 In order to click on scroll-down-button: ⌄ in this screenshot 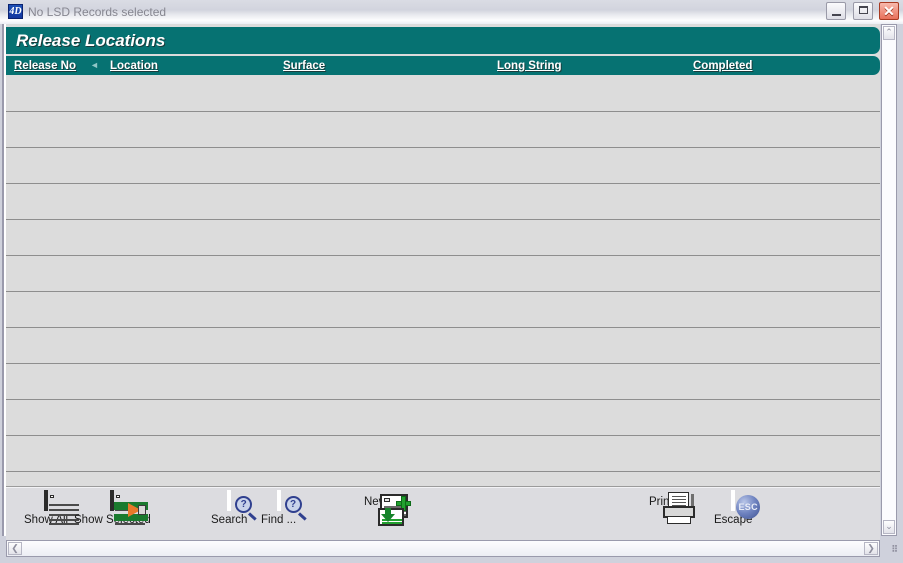, I will do `click(889, 527)`.